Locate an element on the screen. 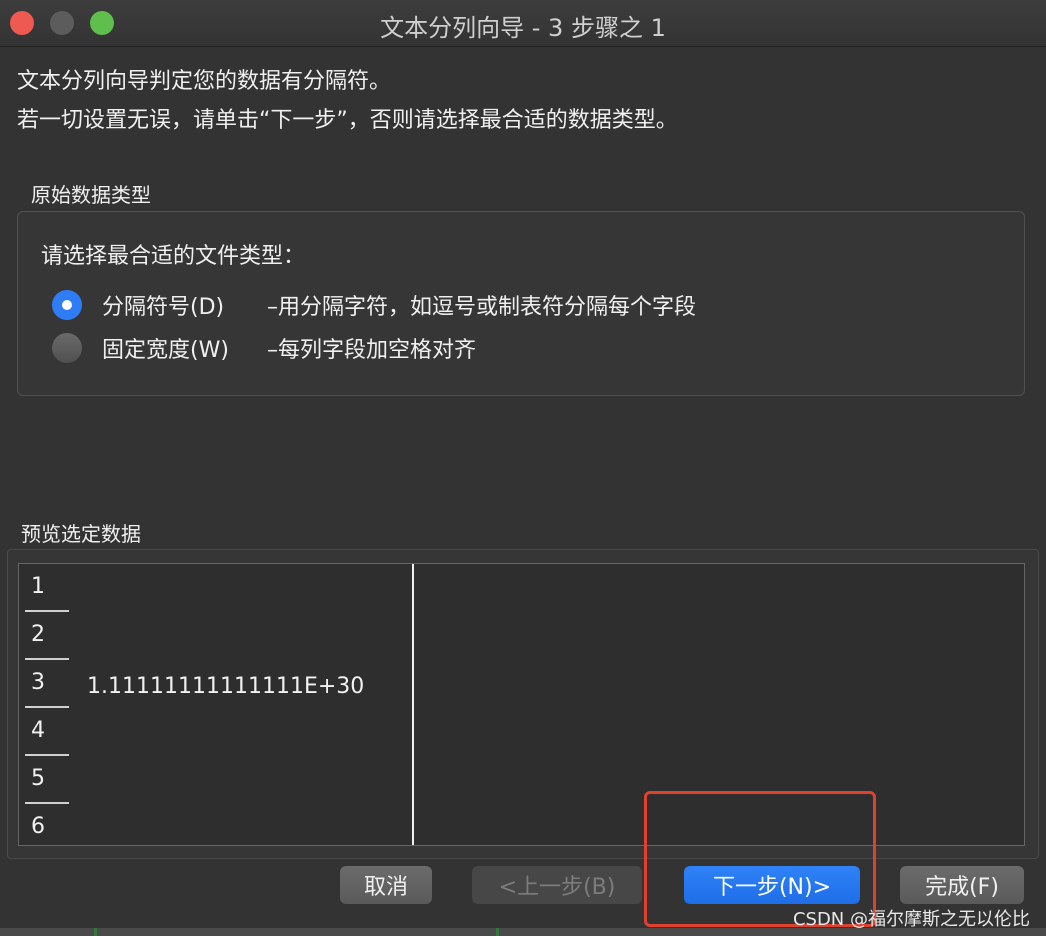  row-number: 4 is located at coordinates (47, 732).